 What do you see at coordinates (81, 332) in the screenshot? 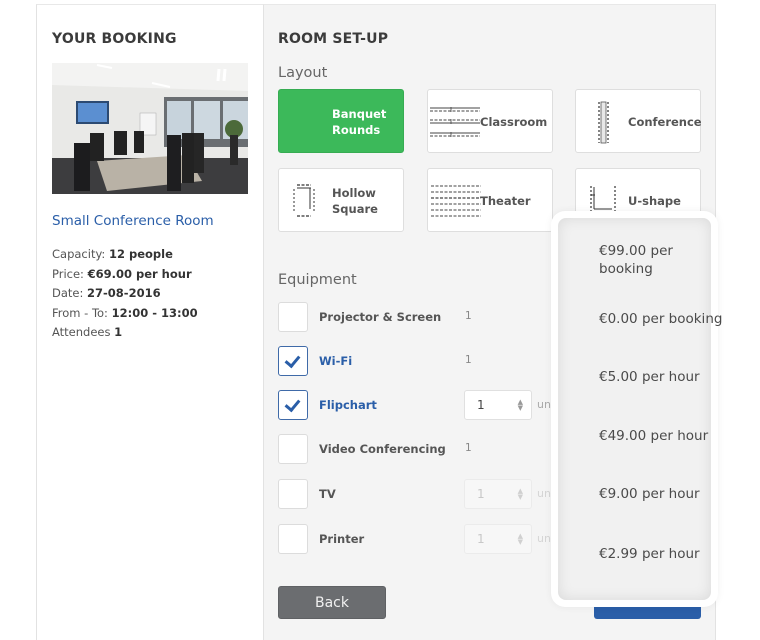
I see `attendees-label: Attendees` at bounding box center [81, 332].